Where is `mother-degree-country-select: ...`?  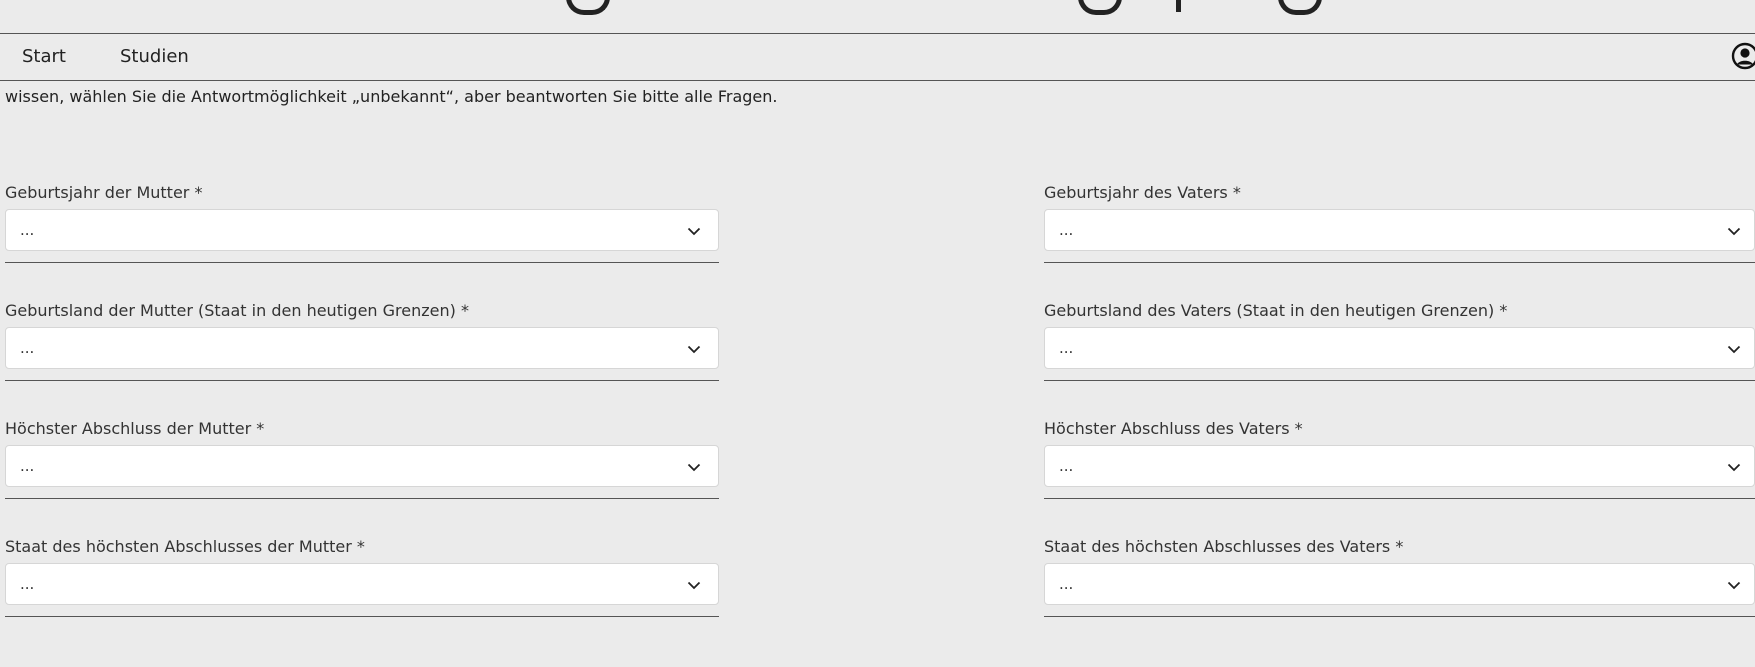 mother-degree-country-select: ... is located at coordinates (362, 584).